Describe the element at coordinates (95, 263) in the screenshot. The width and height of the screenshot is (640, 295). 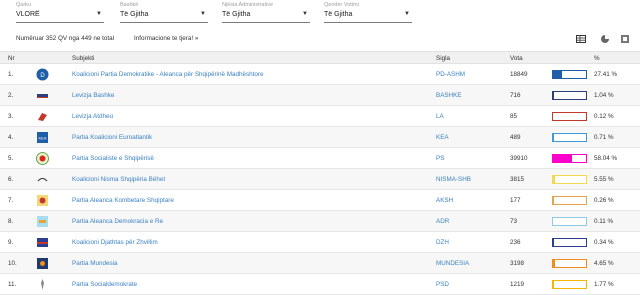
I see `subject-link: Partia Mundesia` at that location.